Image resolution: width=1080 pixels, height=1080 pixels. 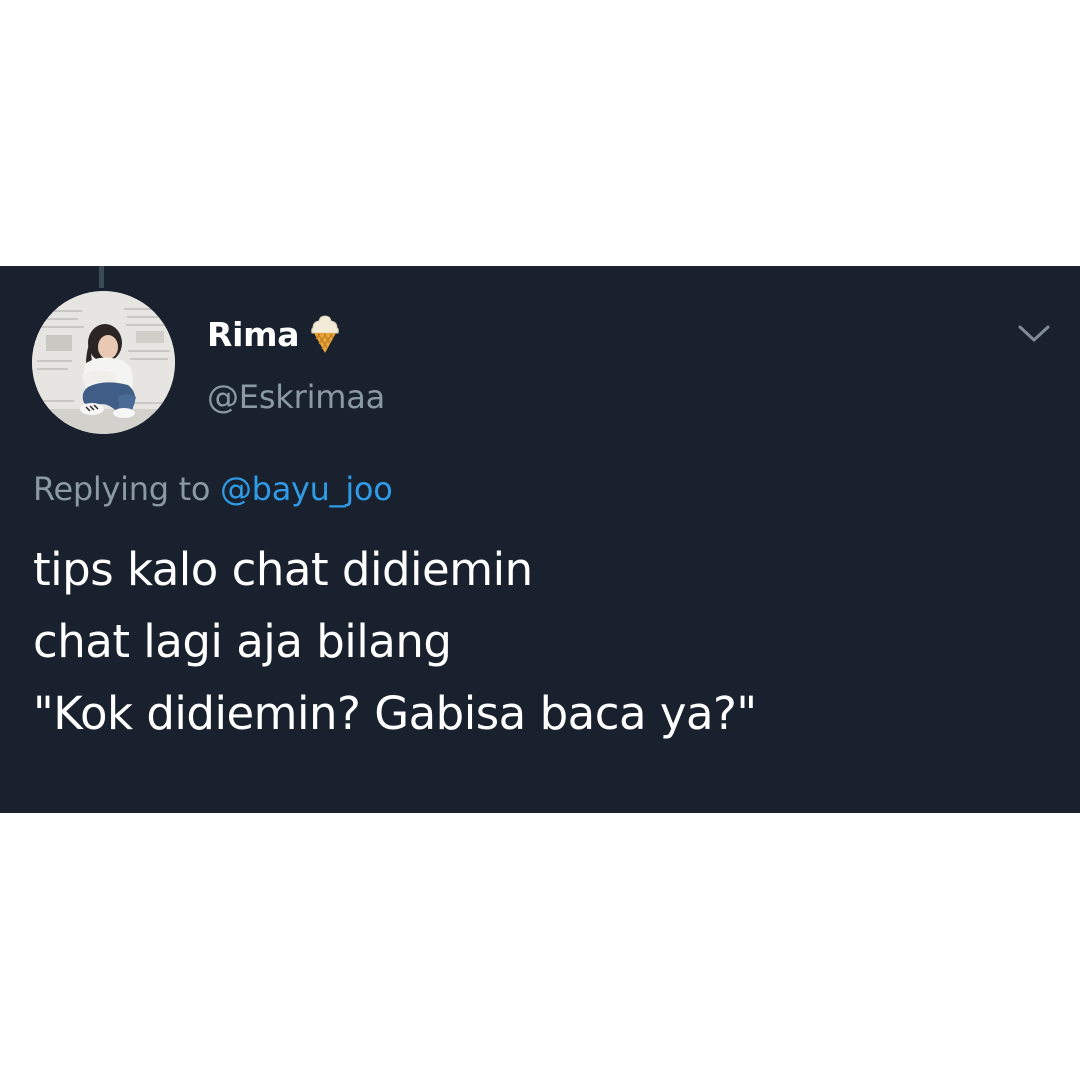 What do you see at coordinates (122, 489) in the screenshot?
I see `replying-to-label: Replying to` at bounding box center [122, 489].